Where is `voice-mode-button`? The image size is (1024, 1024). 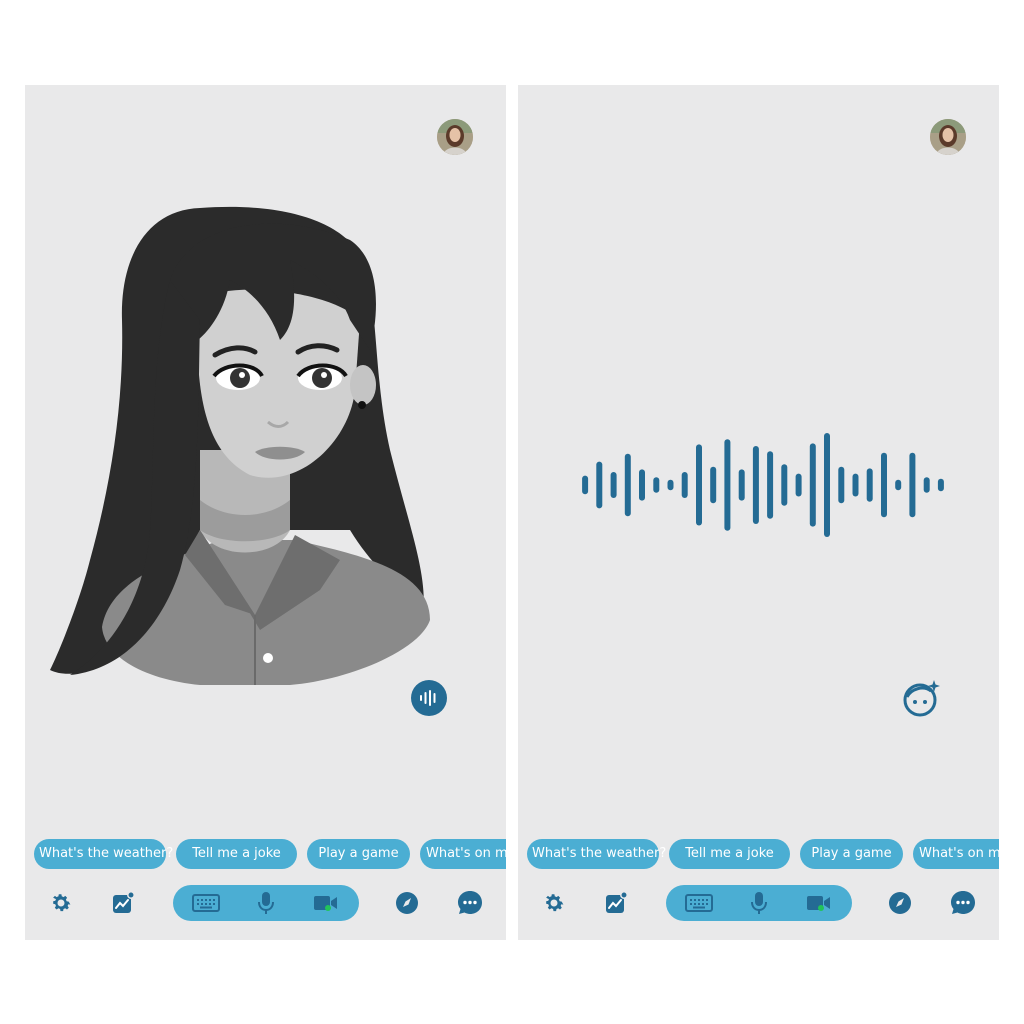
voice-mode-button is located at coordinates (429, 698).